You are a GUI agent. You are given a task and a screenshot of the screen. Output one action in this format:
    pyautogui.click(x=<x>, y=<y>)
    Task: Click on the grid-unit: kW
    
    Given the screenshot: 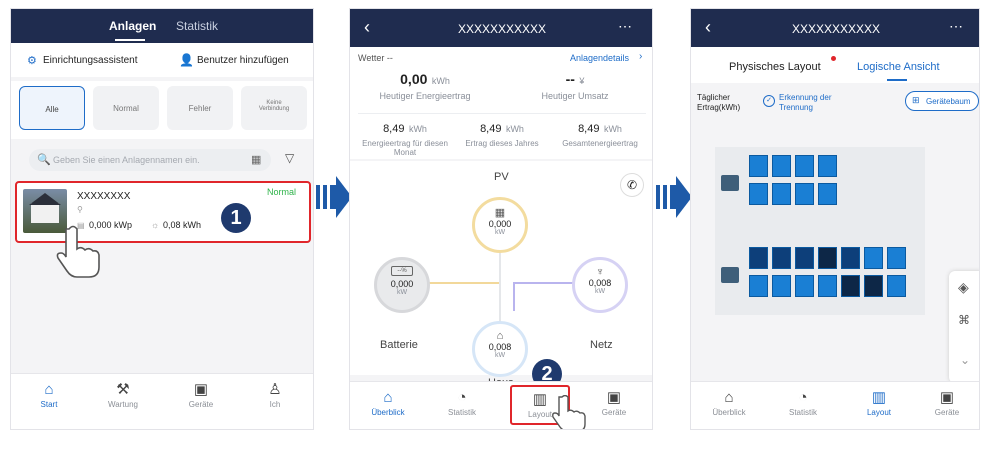 What is the action you would take?
    pyautogui.click(x=600, y=291)
    